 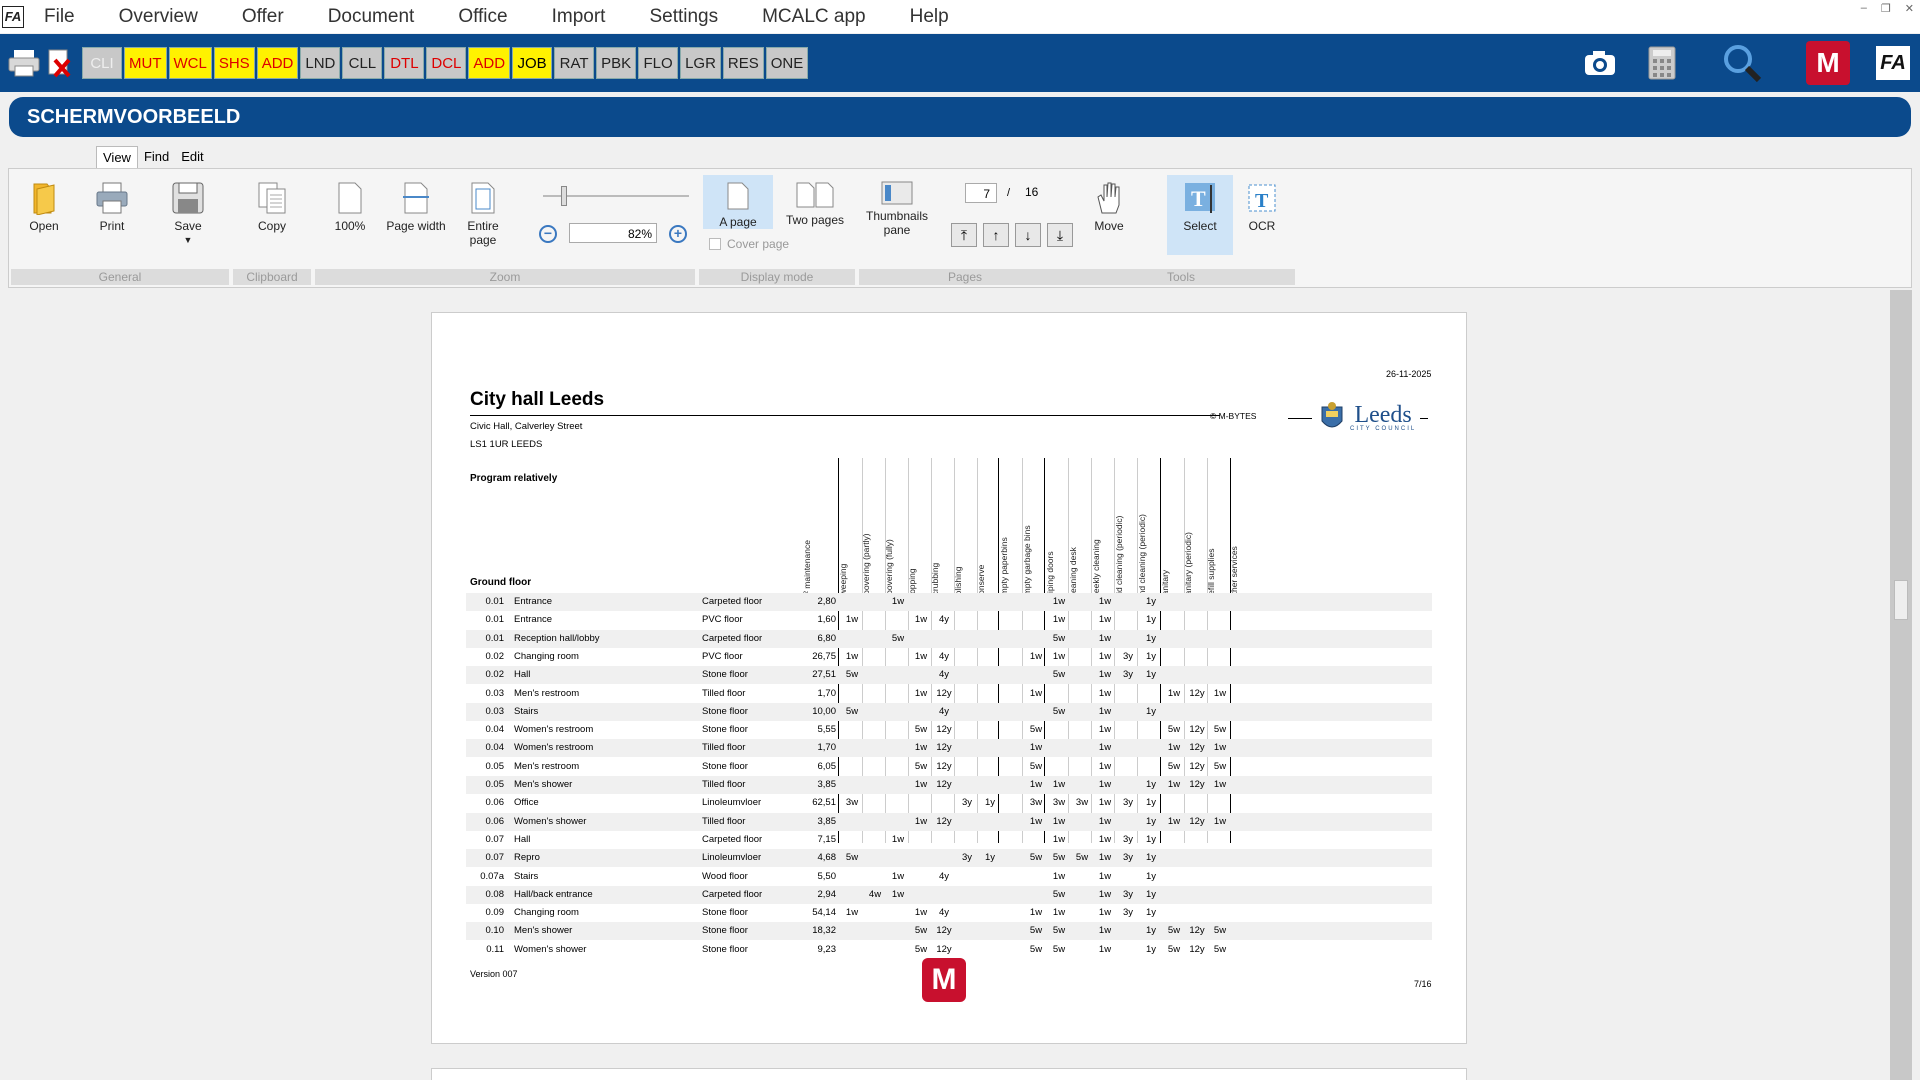 What do you see at coordinates (1893, 63) in the screenshot?
I see `fa-logo-icon: FA` at bounding box center [1893, 63].